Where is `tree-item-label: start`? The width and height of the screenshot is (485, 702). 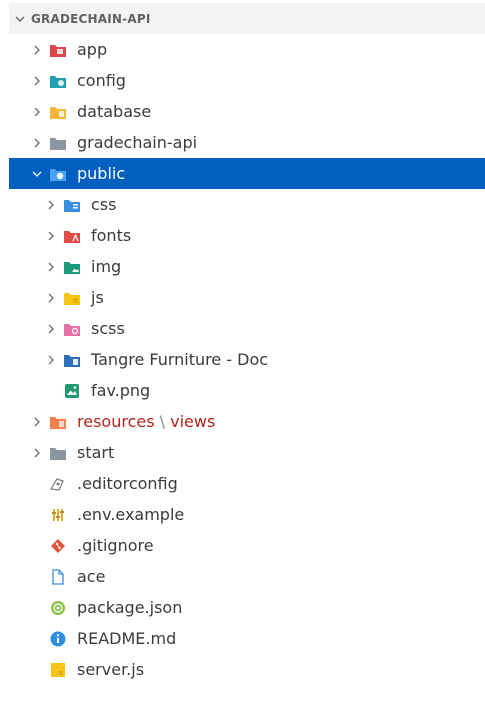
tree-item-label: start is located at coordinates (96, 452).